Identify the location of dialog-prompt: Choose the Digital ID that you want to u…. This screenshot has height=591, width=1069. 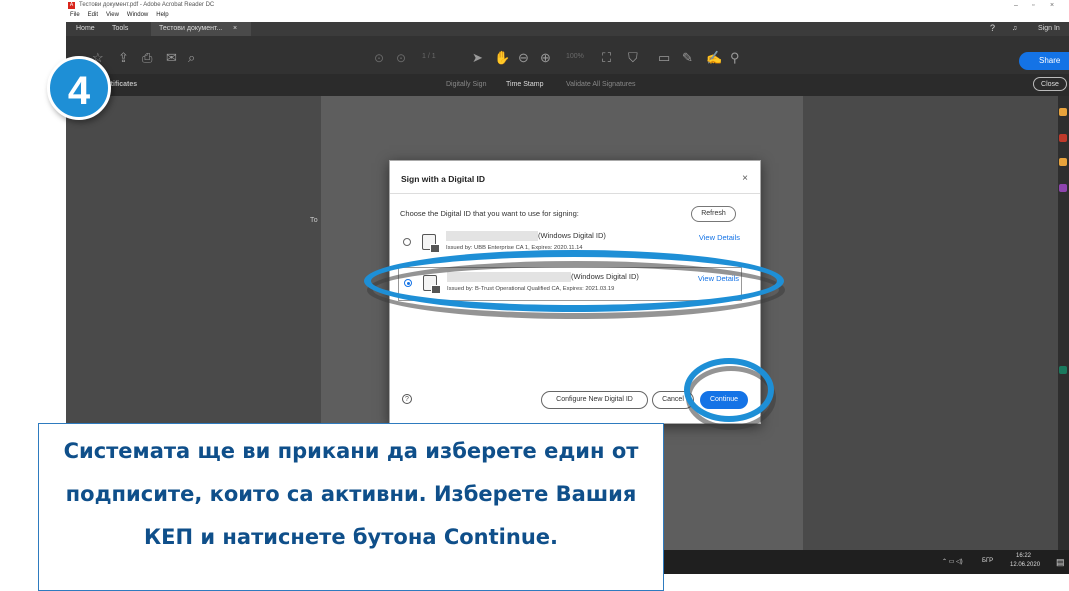
(489, 213).